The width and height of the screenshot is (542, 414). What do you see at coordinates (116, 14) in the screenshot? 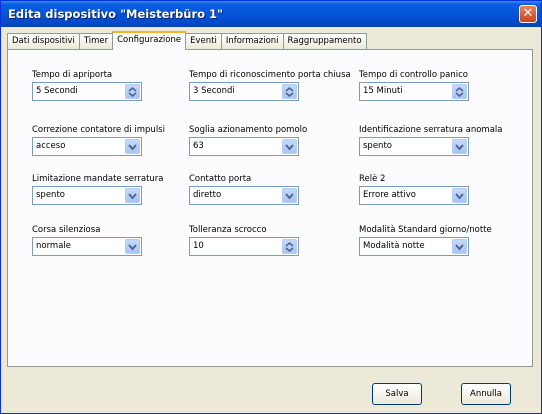
I see `window-title: Edita dispositivo "Meisterbüro 1"` at bounding box center [116, 14].